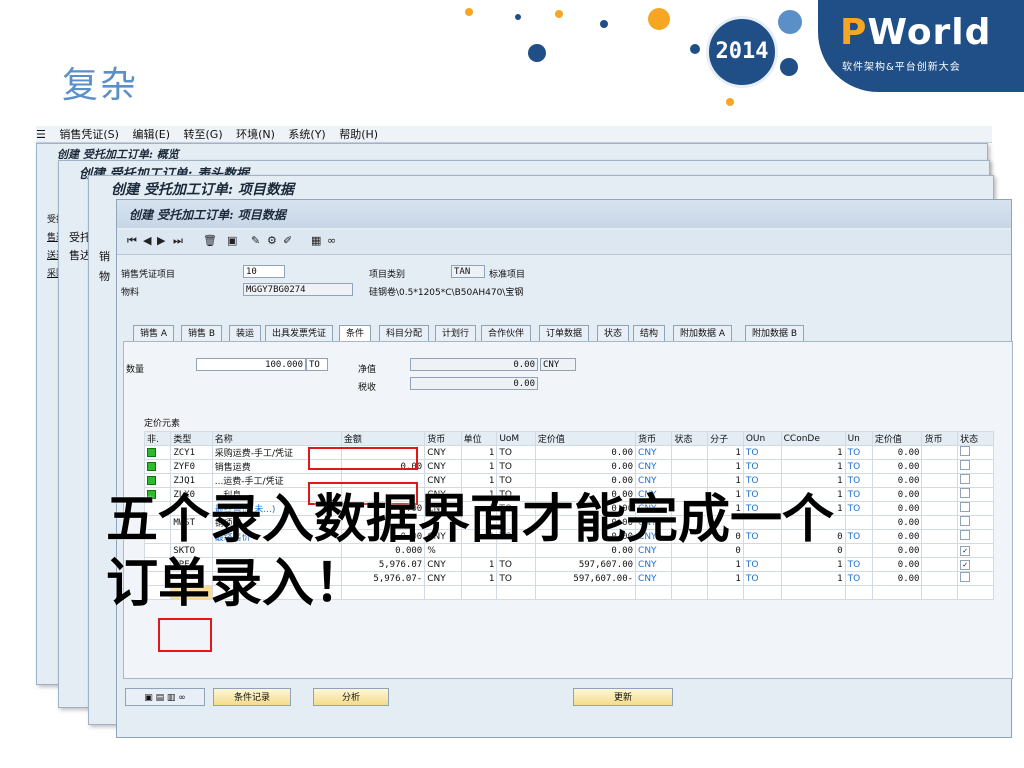 This screenshot has width=1024, height=768. Describe the element at coordinates (813, 452) in the screenshot. I see `cell-ccon: 1` at that location.